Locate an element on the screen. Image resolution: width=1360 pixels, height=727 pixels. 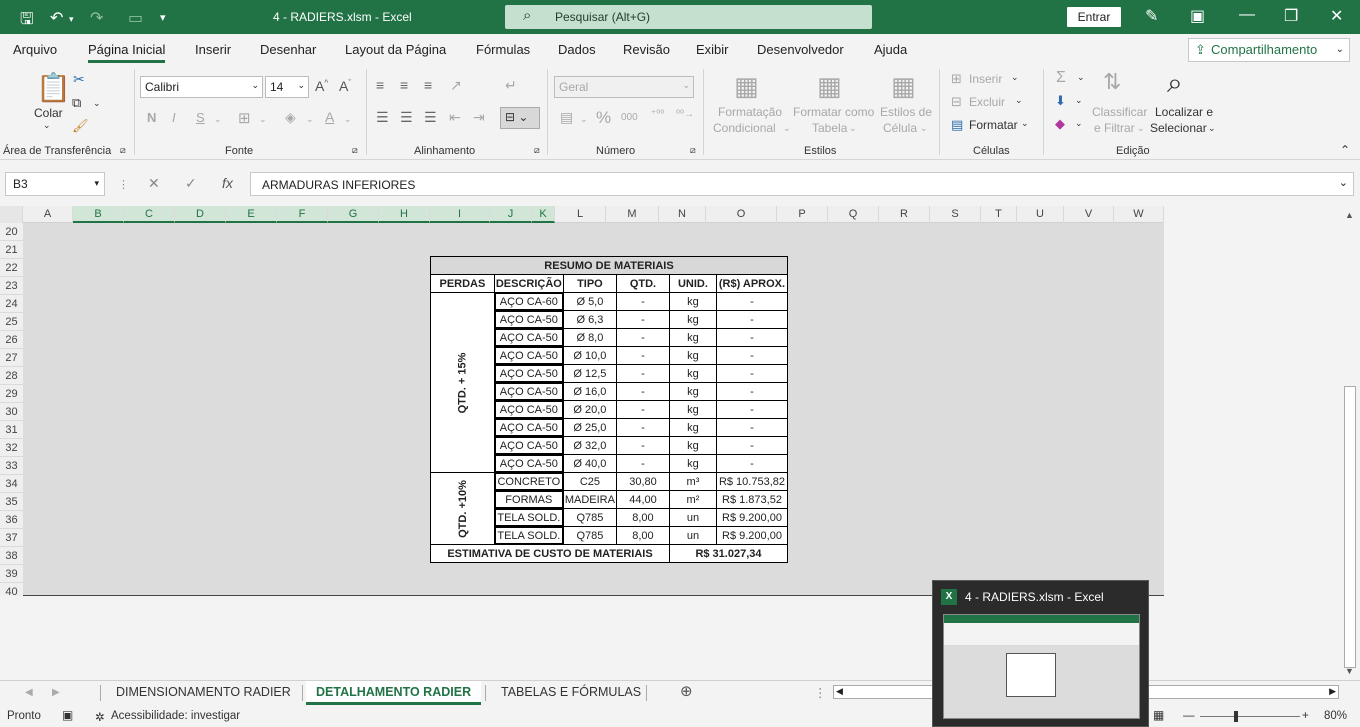
name-box: B3 ▾ is located at coordinates (55, 184).